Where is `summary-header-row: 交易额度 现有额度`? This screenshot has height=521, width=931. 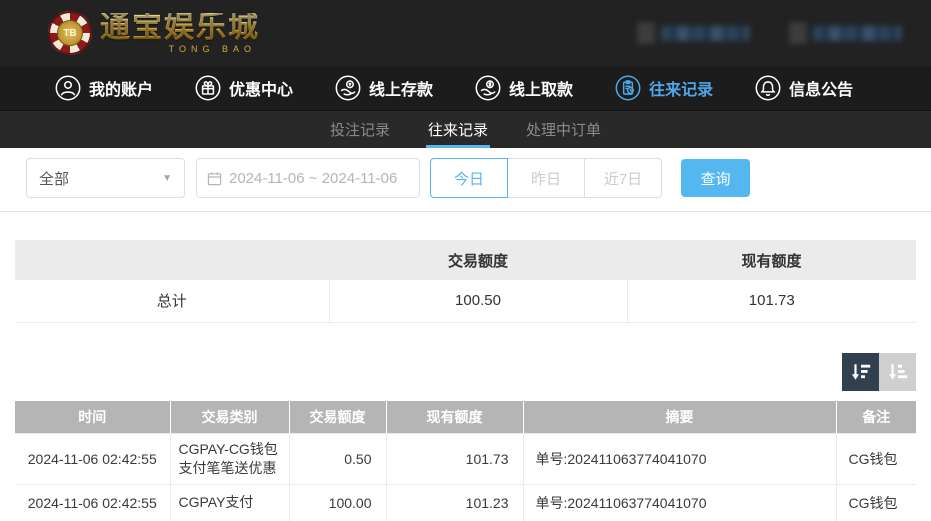
summary-header-row: 交易额度 现有额度 is located at coordinates (465, 260).